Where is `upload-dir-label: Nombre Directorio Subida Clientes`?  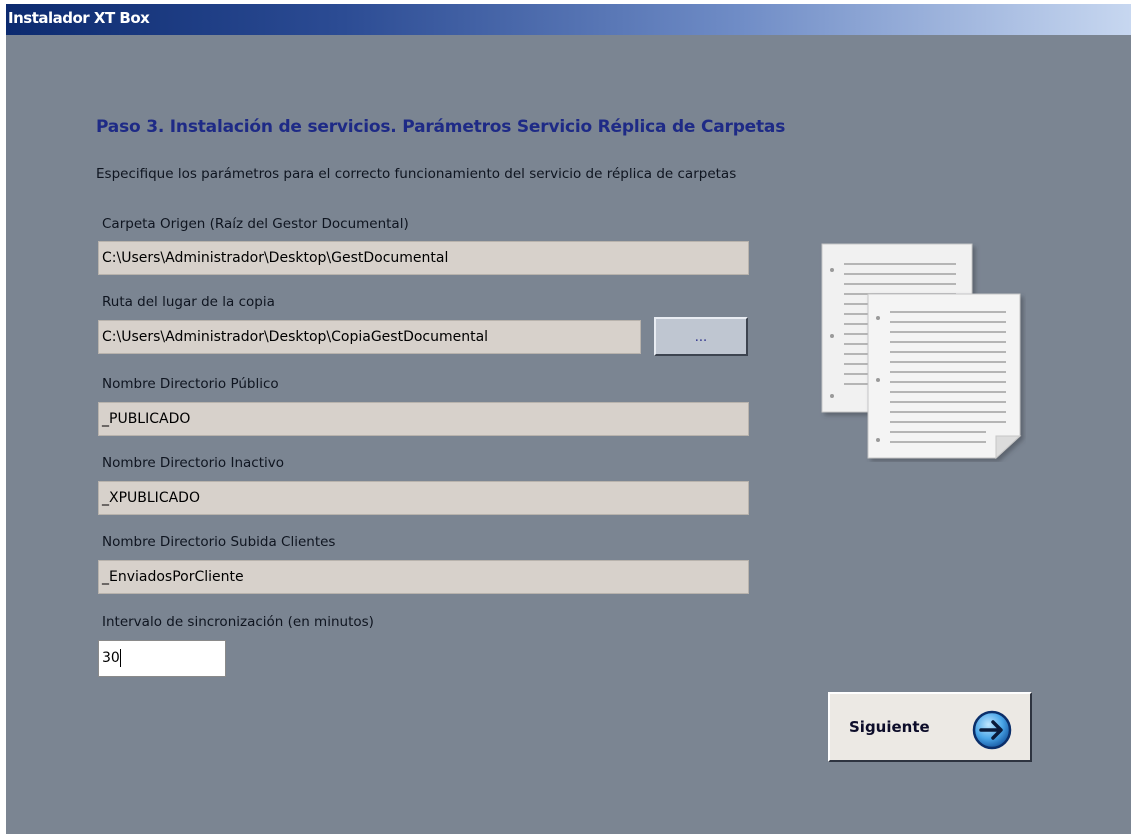 upload-dir-label: Nombre Directorio Subida Clientes is located at coordinates (219, 542).